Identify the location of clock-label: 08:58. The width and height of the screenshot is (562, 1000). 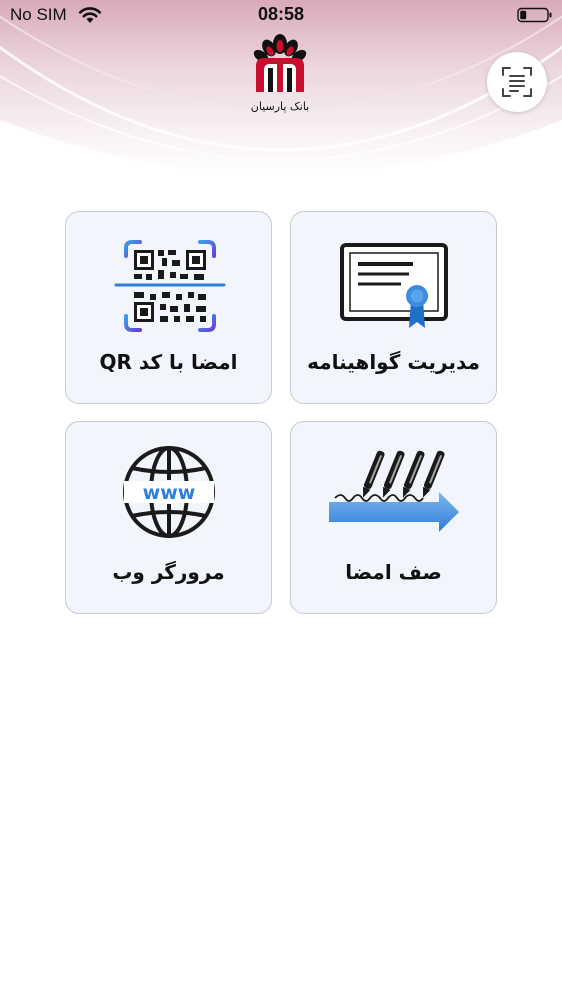
(281, 14).